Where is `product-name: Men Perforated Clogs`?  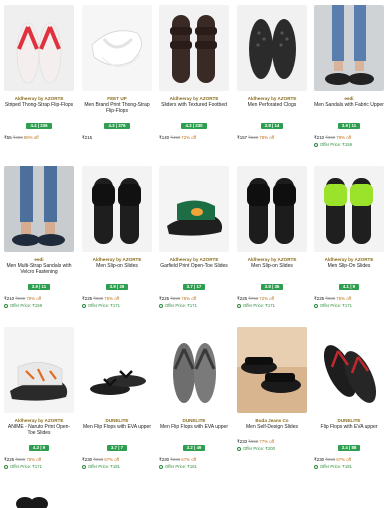 product-name: Men Perforated Clogs is located at coordinates (272, 105).